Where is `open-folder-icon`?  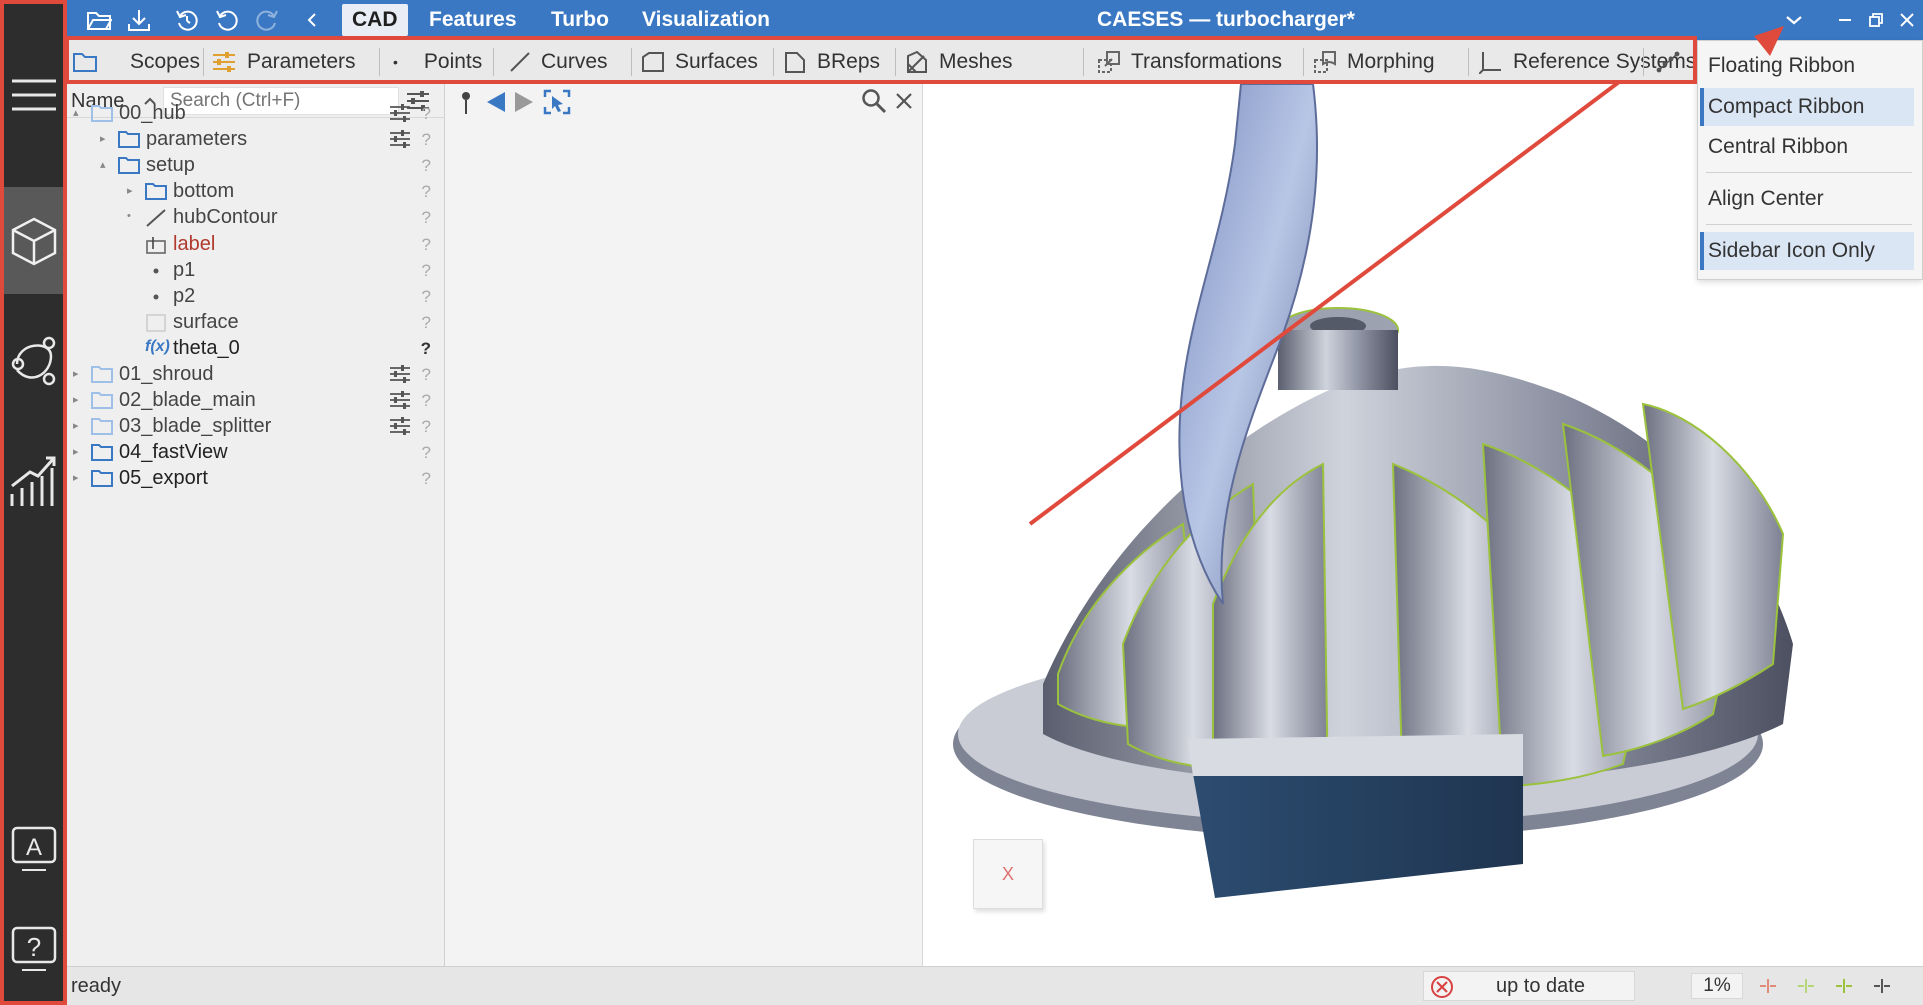
open-folder-icon is located at coordinates (99, 20).